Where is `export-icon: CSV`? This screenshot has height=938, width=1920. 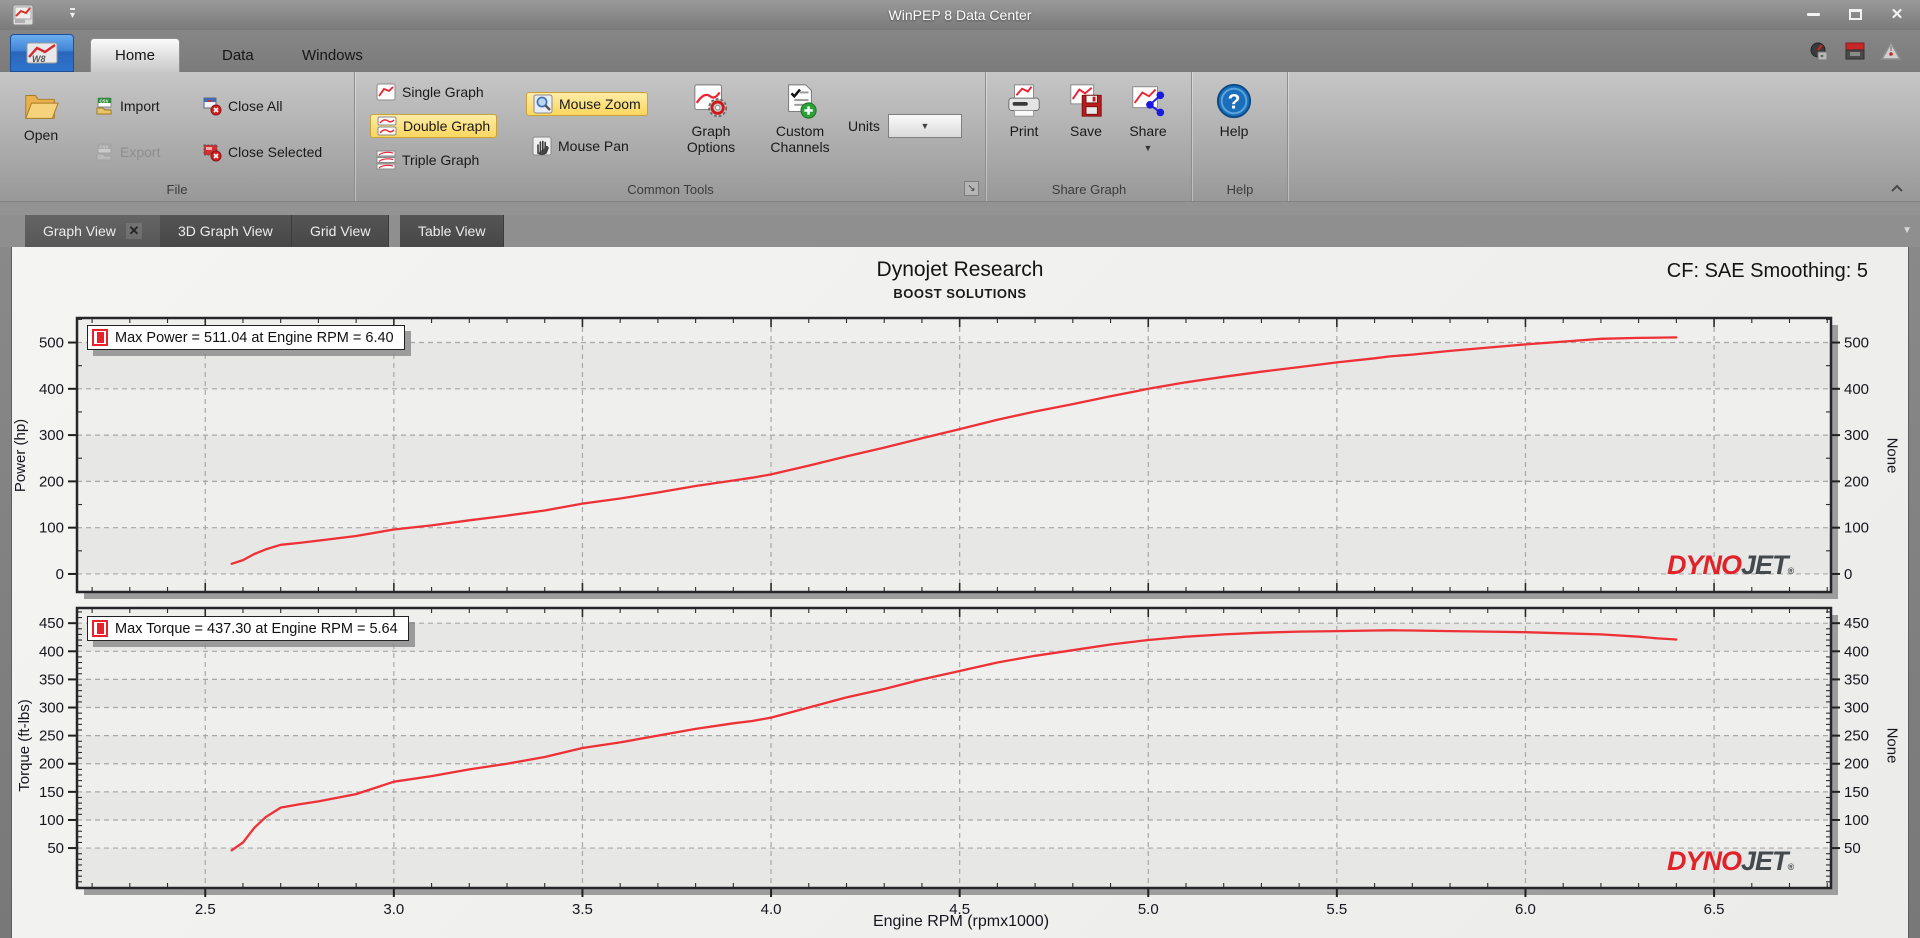
export-icon: CSV is located at coordinates (104, 152).